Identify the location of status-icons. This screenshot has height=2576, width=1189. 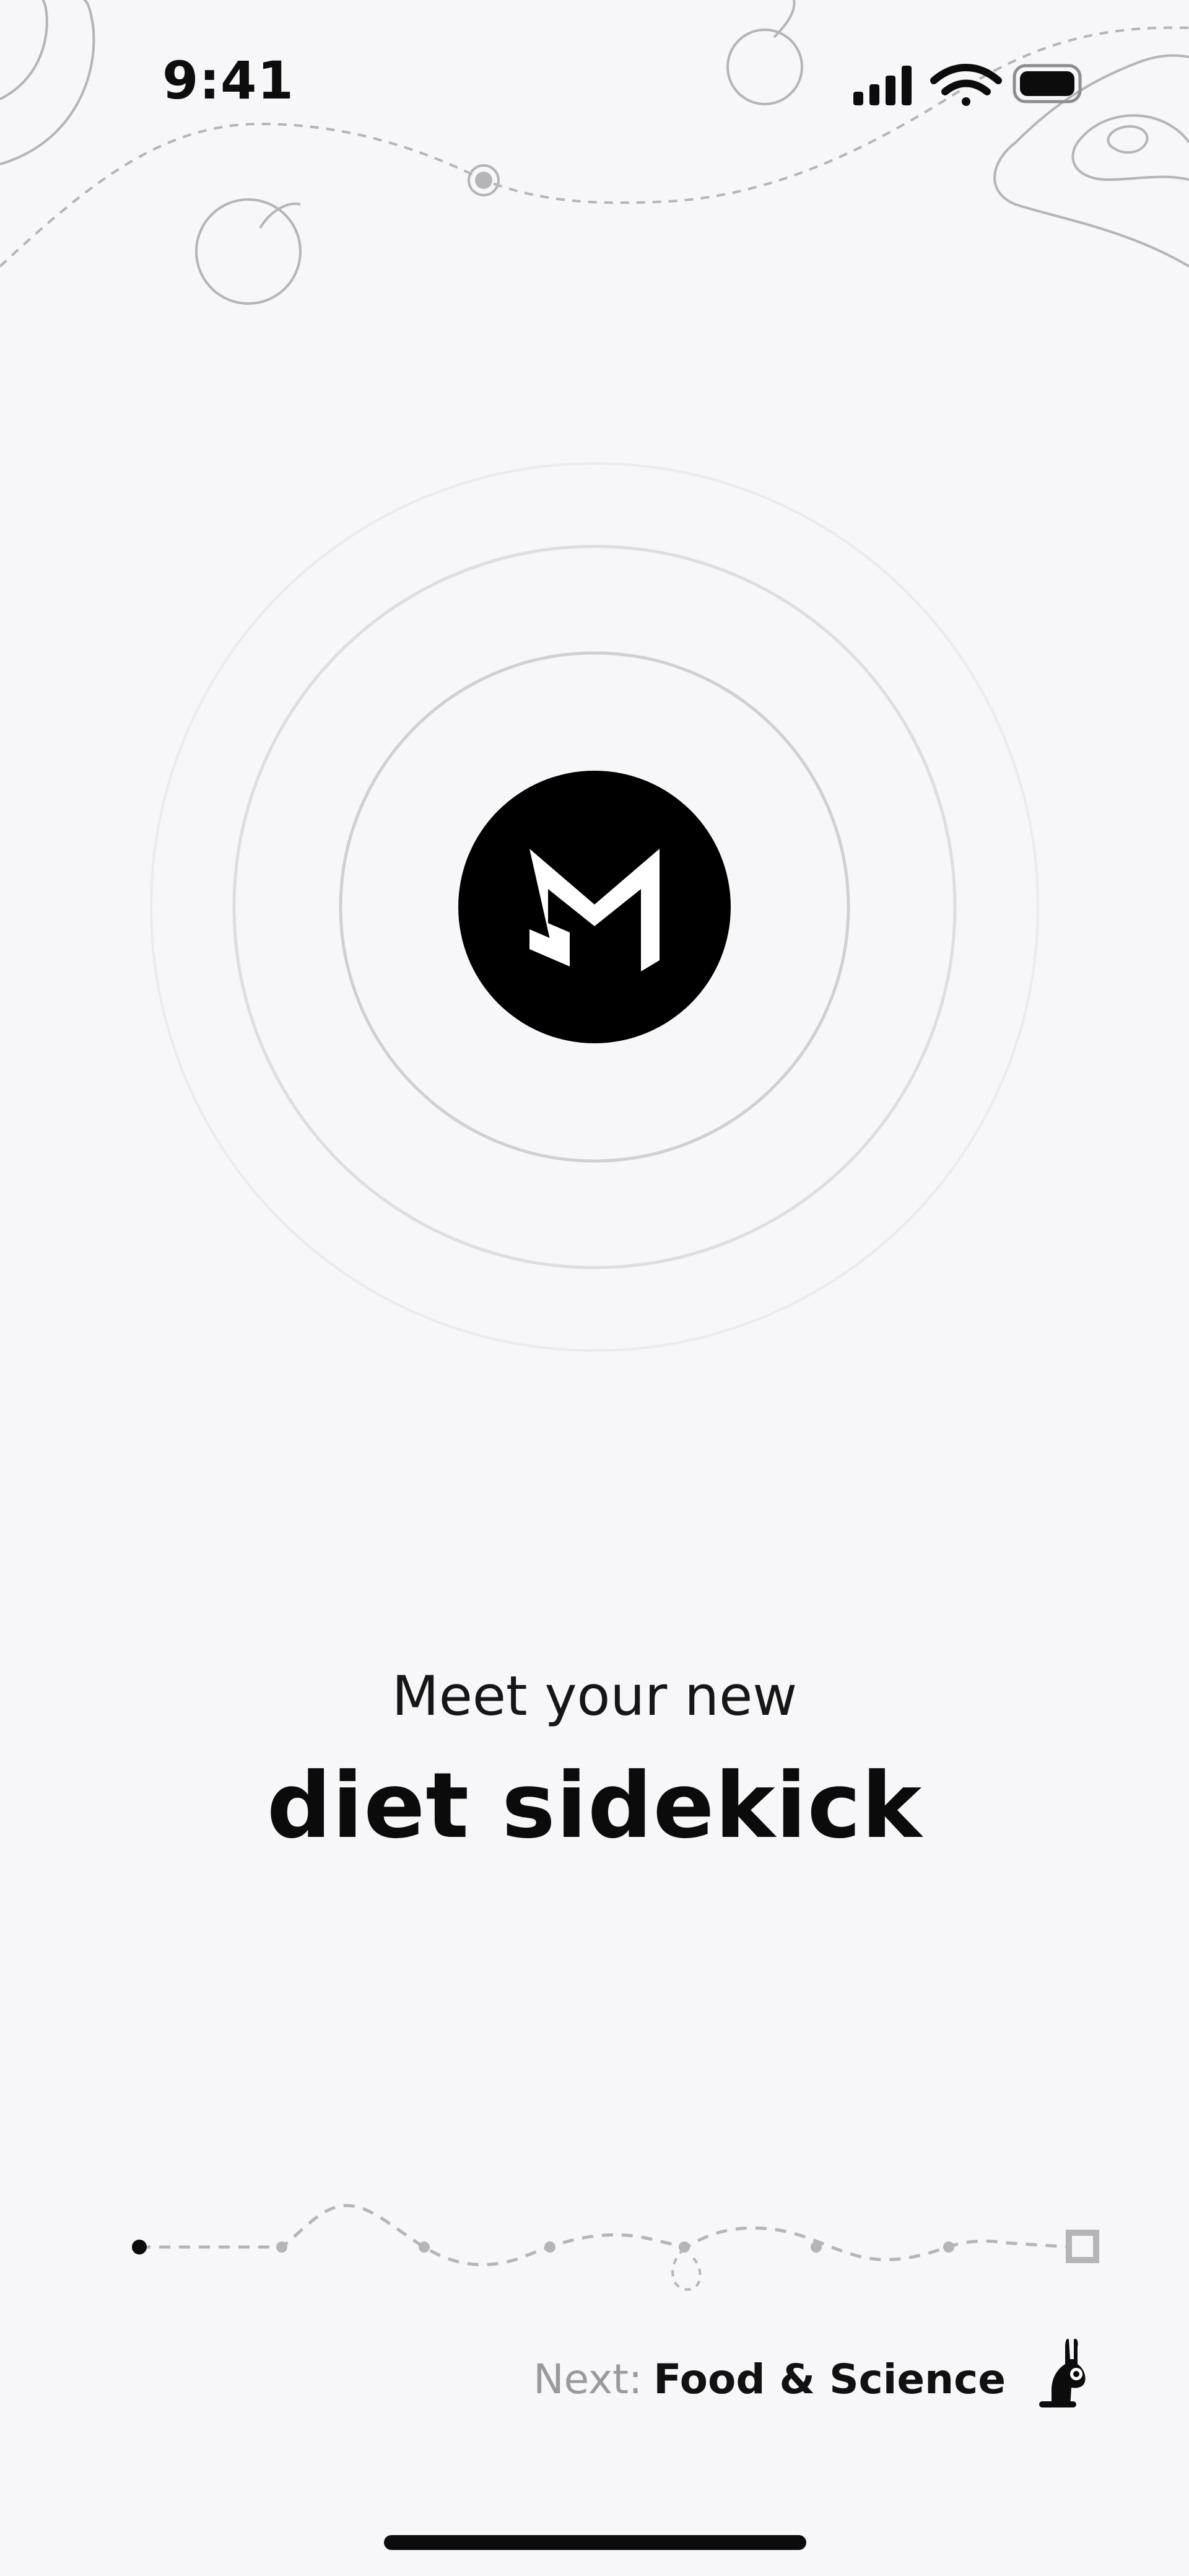
(967, 85).